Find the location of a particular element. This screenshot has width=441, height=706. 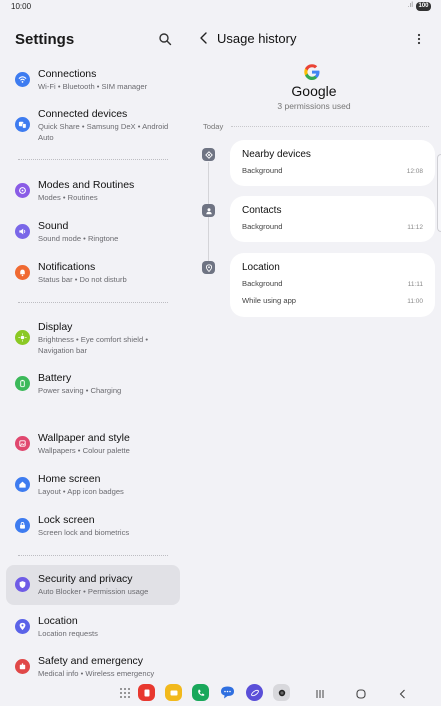

camera-app-icon is located at coordinates (281, 692).